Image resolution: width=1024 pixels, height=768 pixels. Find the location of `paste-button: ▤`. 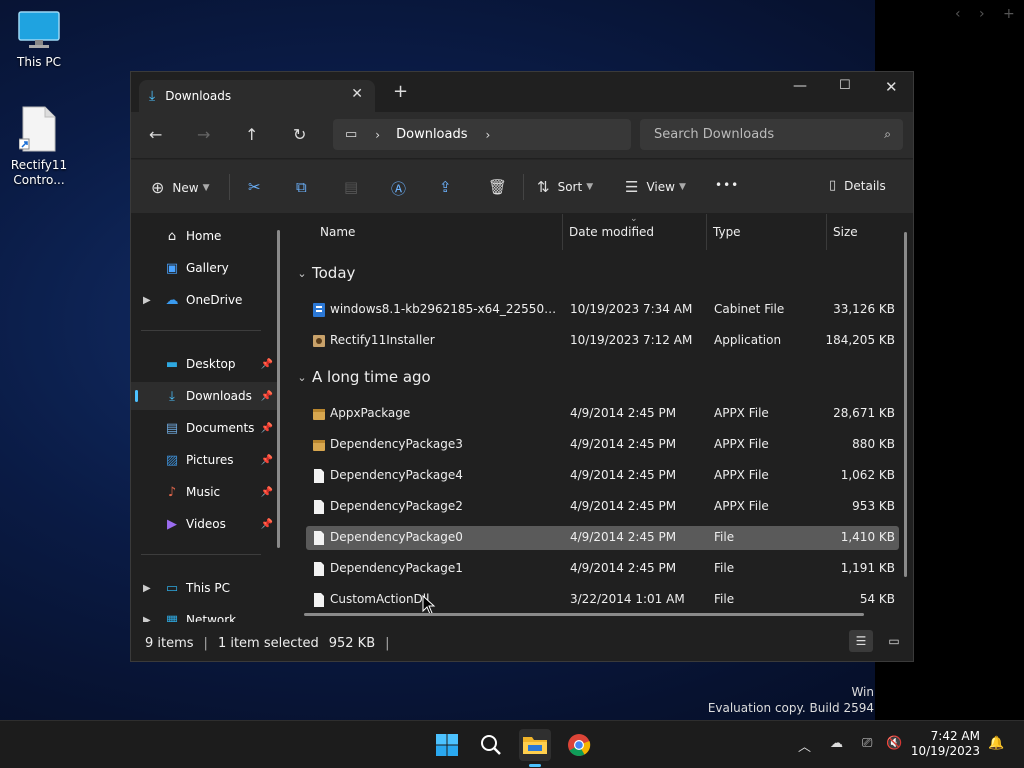

paste-button: ▤ is located at coordinates (351, 187).